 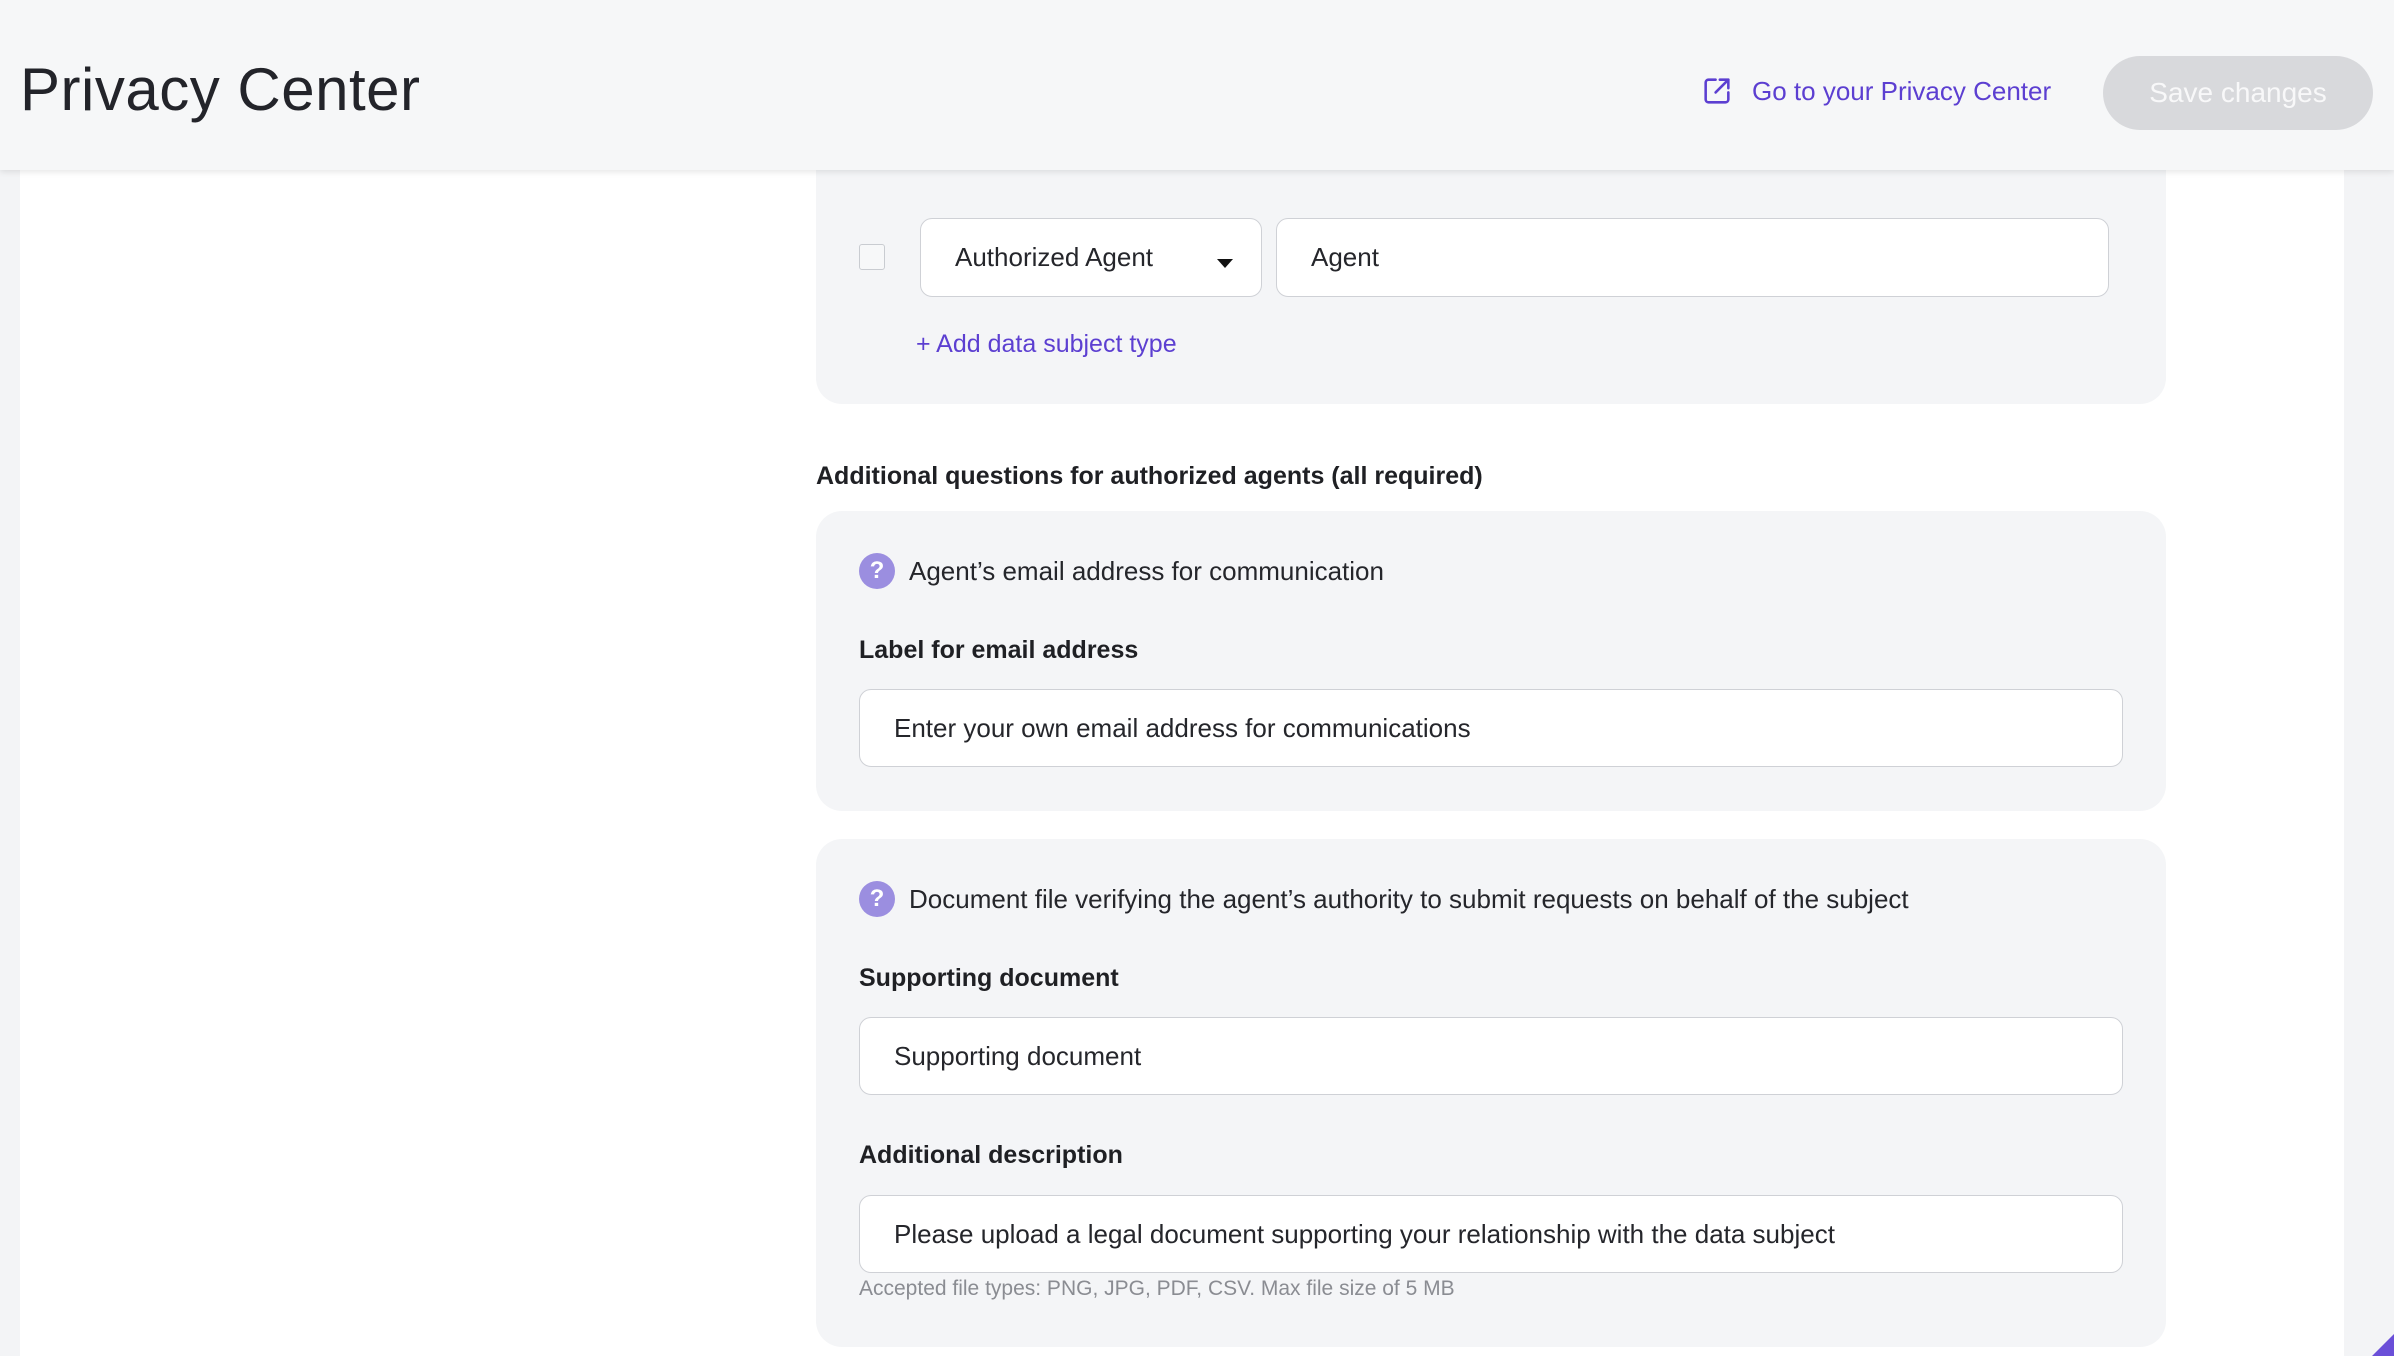 I want to click on data-subject-name-input: Agent, so click(x=1692, y=257).